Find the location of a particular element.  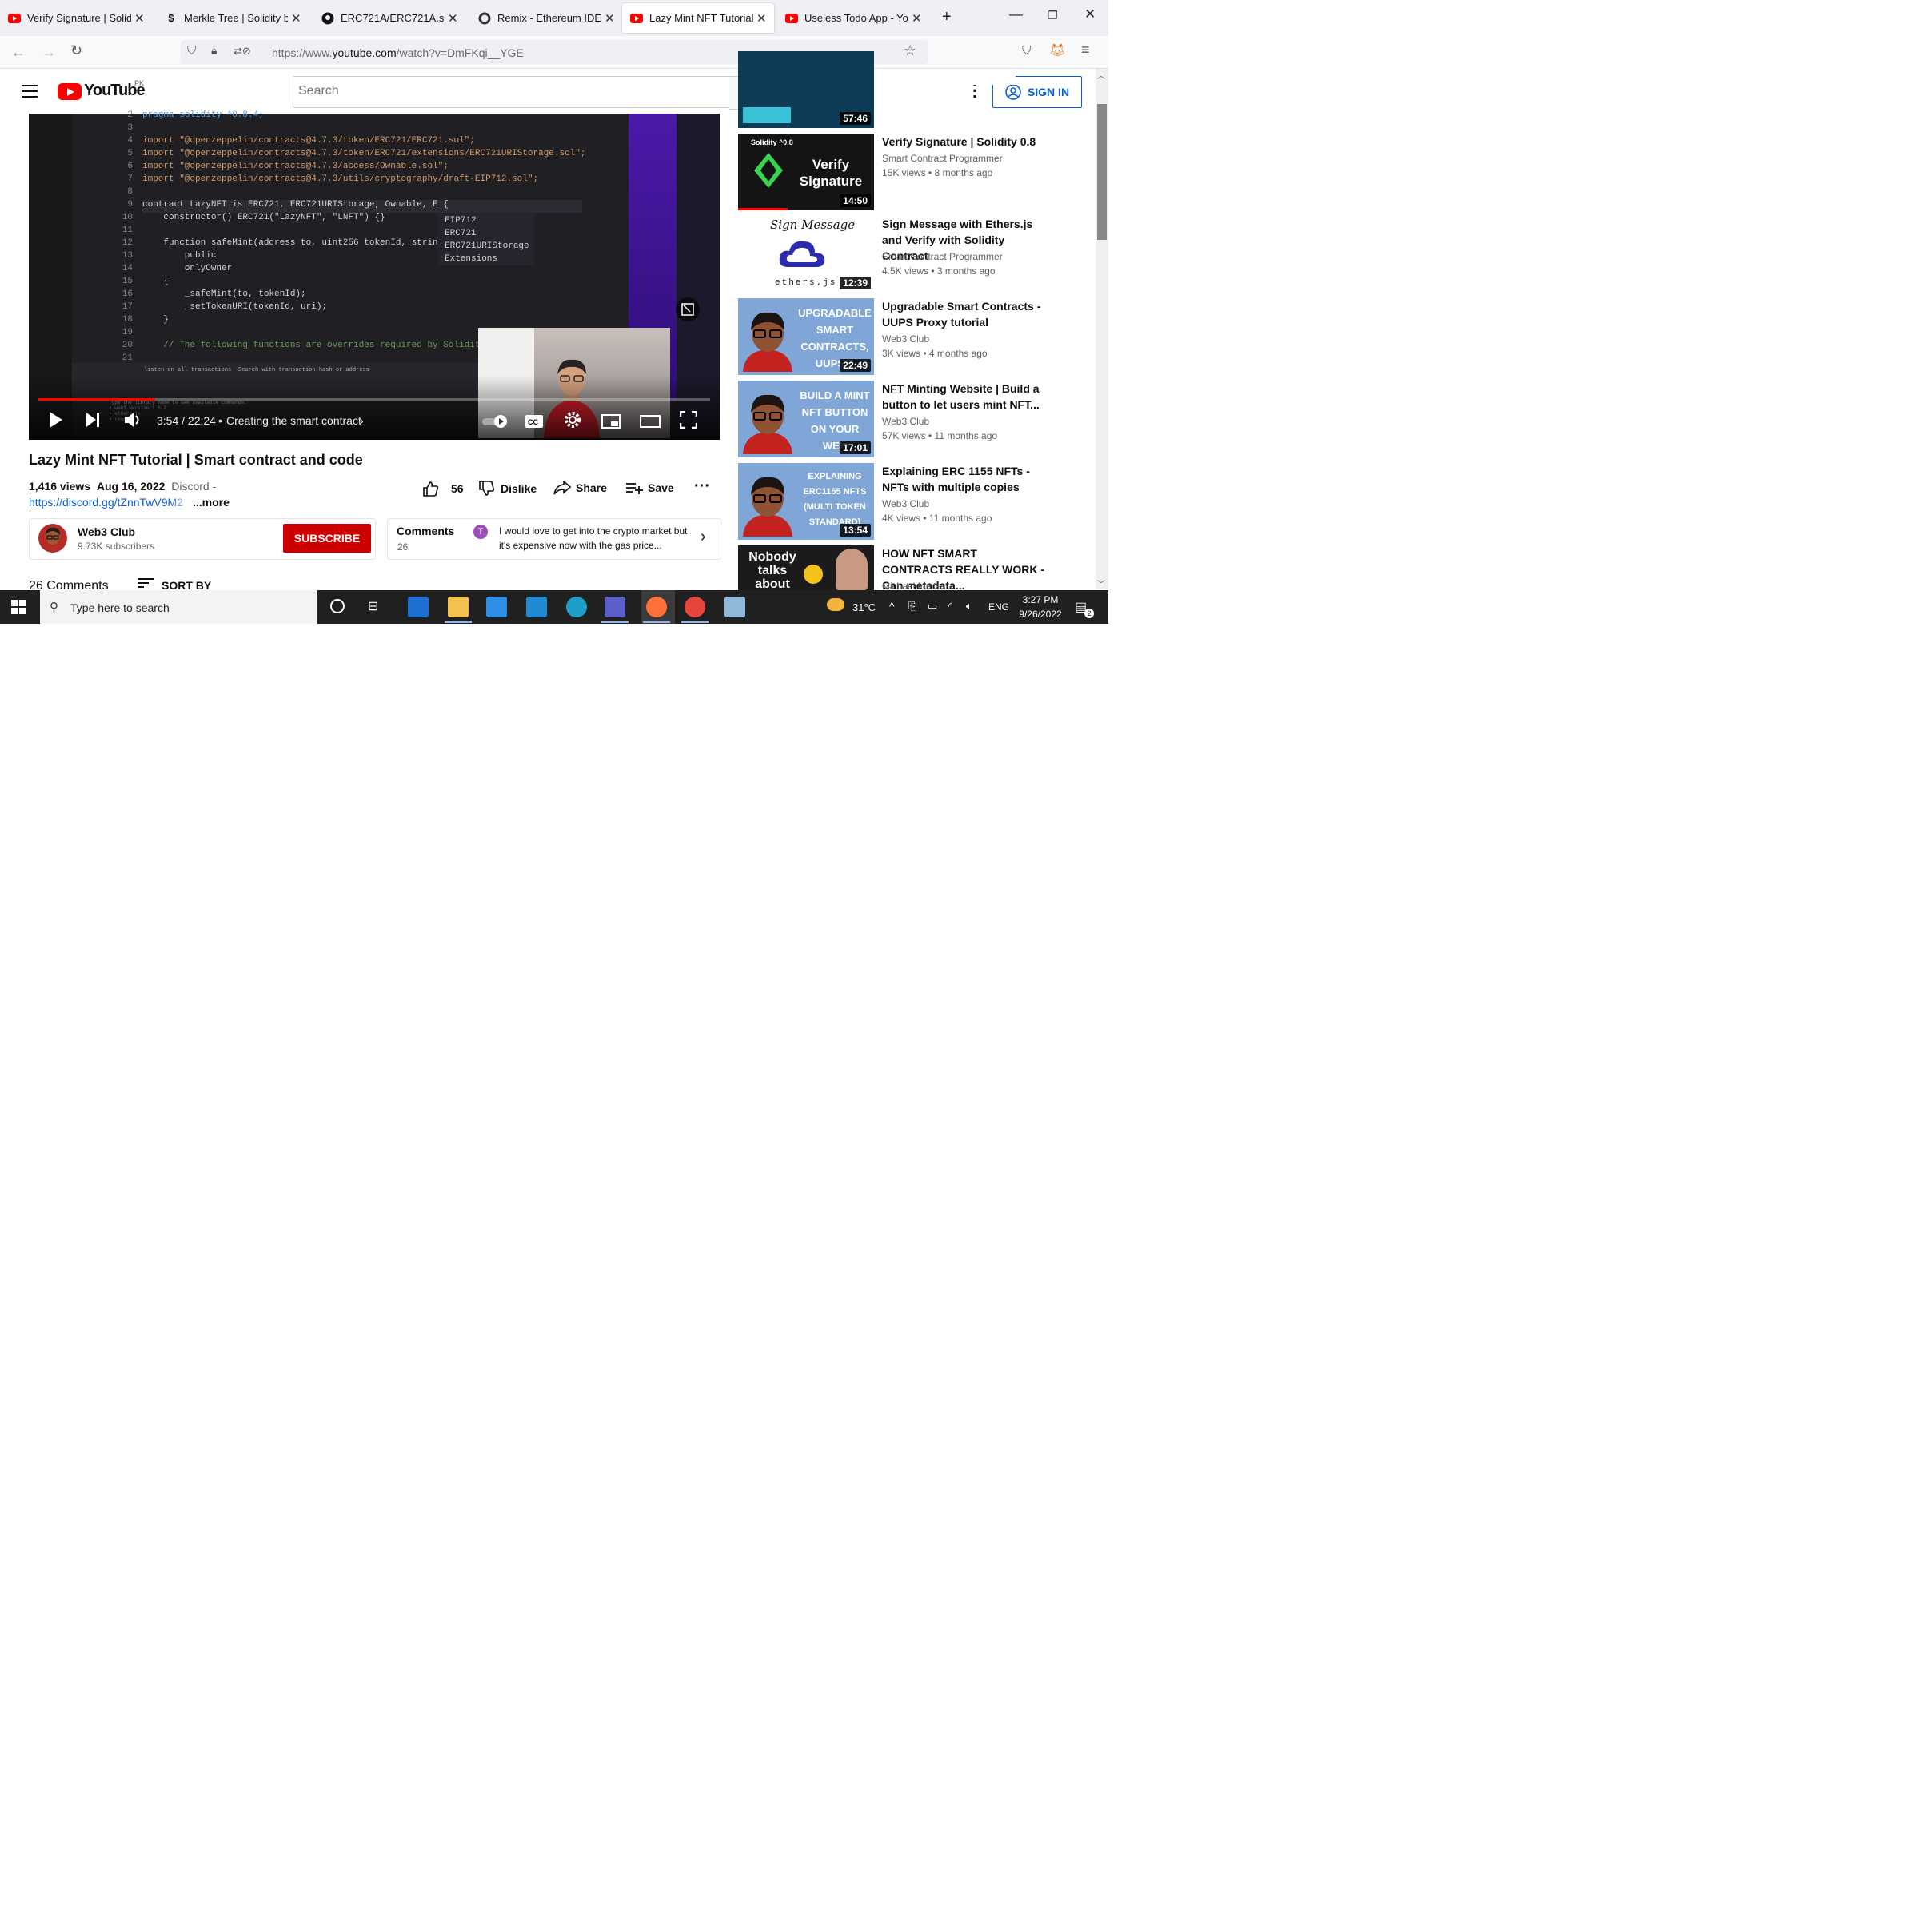

mute-button is located at coordinates (133, 422).